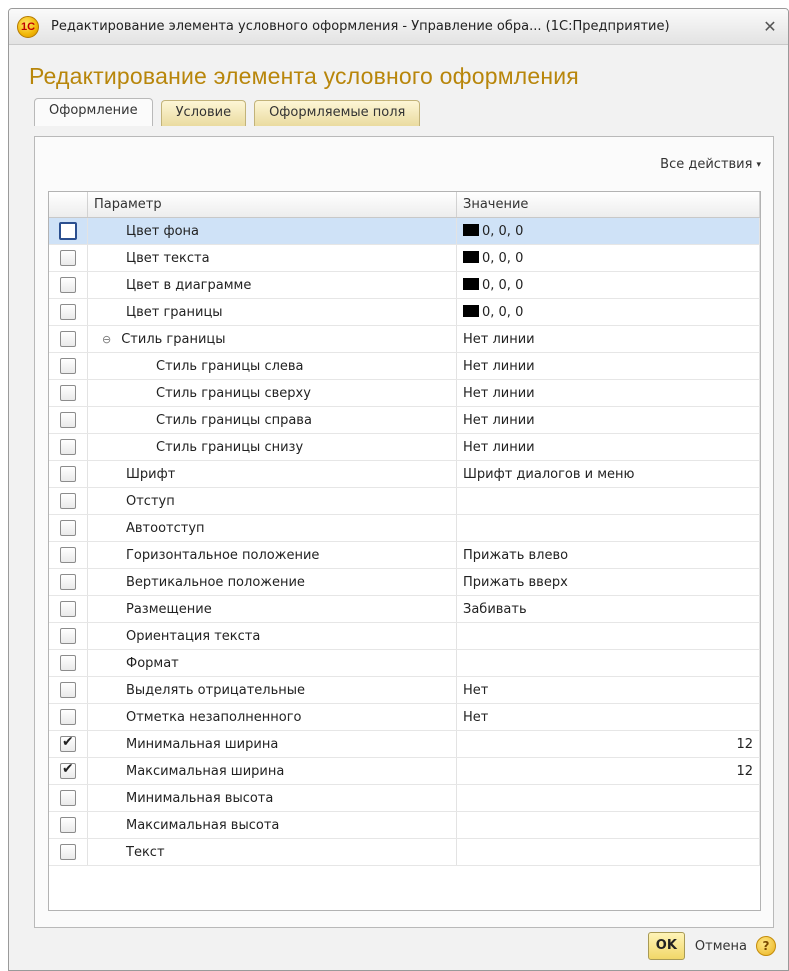  What do you see at coordinates (608, 555) in the screenshot?
I see `value-cell: Прижать влево` at bounding box center [608, 555].